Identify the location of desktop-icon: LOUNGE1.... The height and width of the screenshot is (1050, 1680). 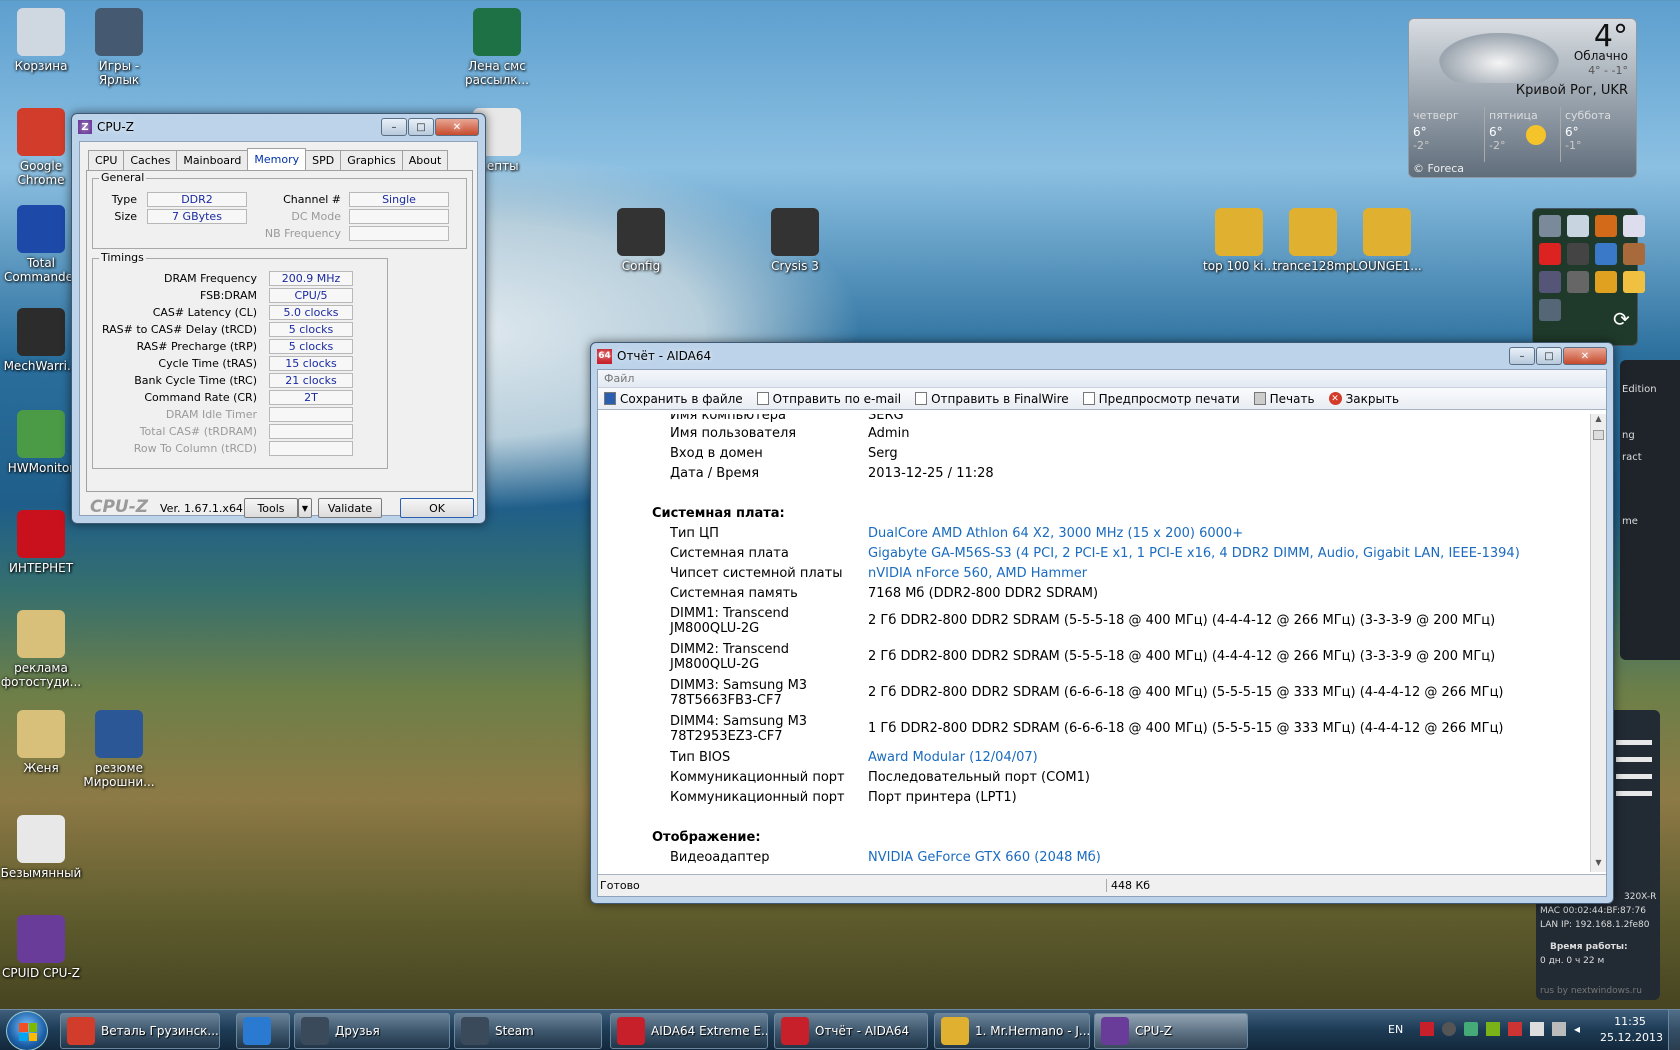
(1387, 240).